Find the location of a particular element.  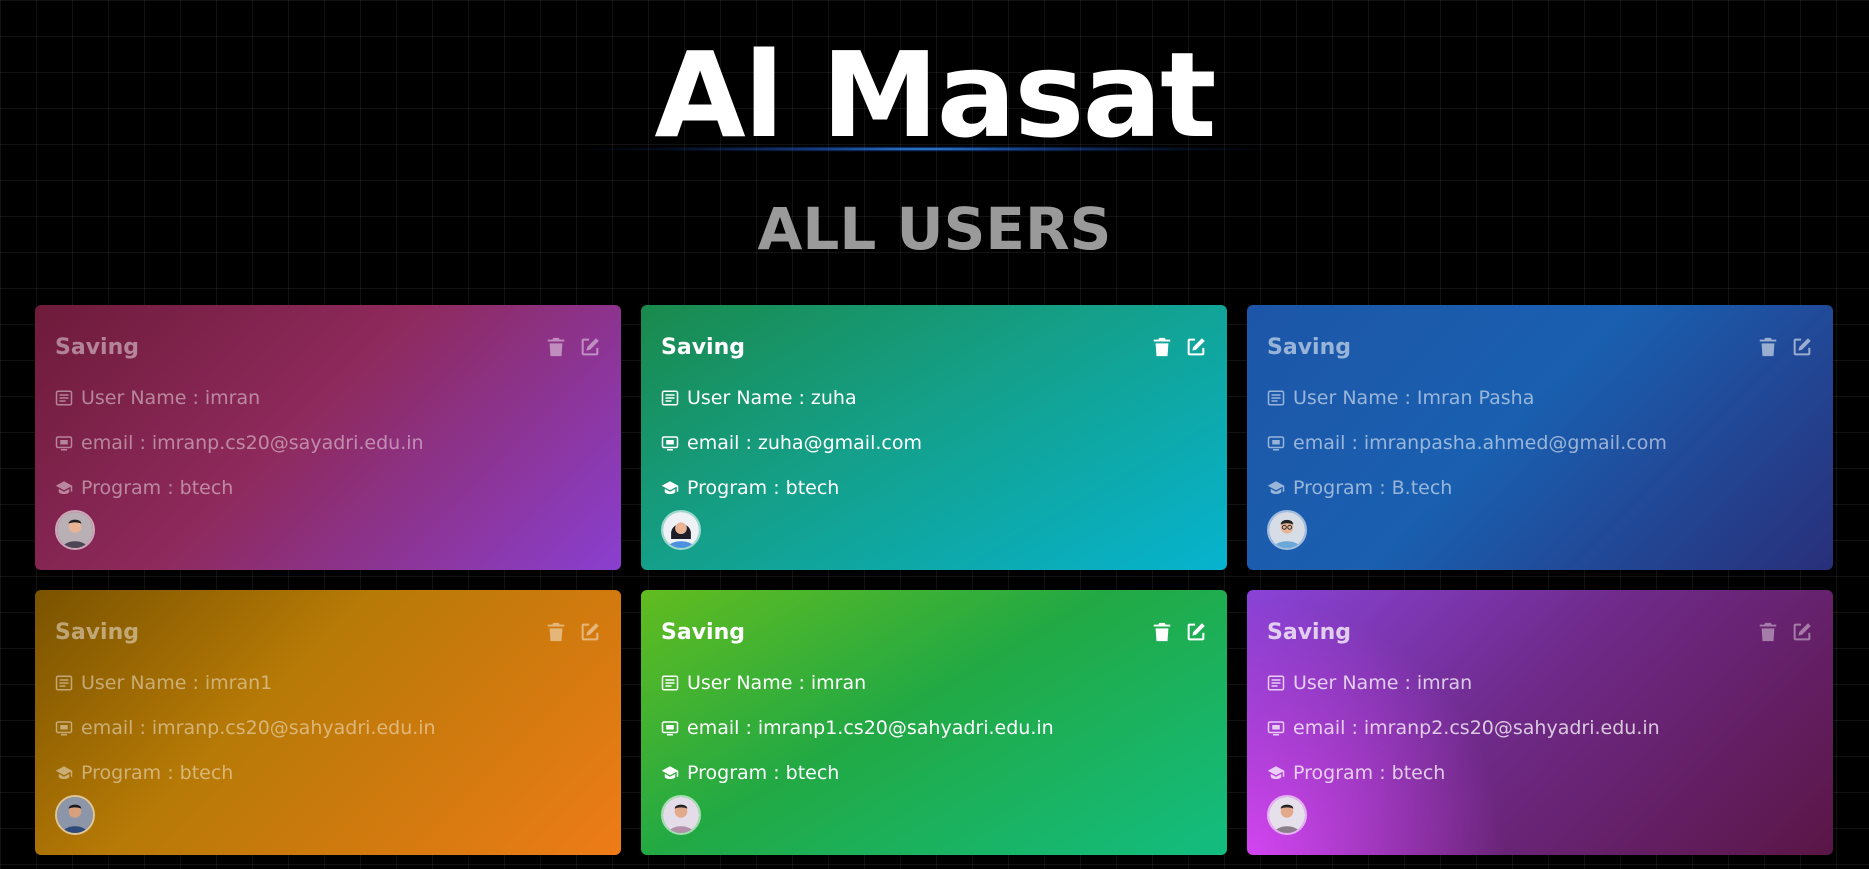

email-text: email : imranp2.cs20@sahyadri.edu.in is located at coordinates (1476, 727).